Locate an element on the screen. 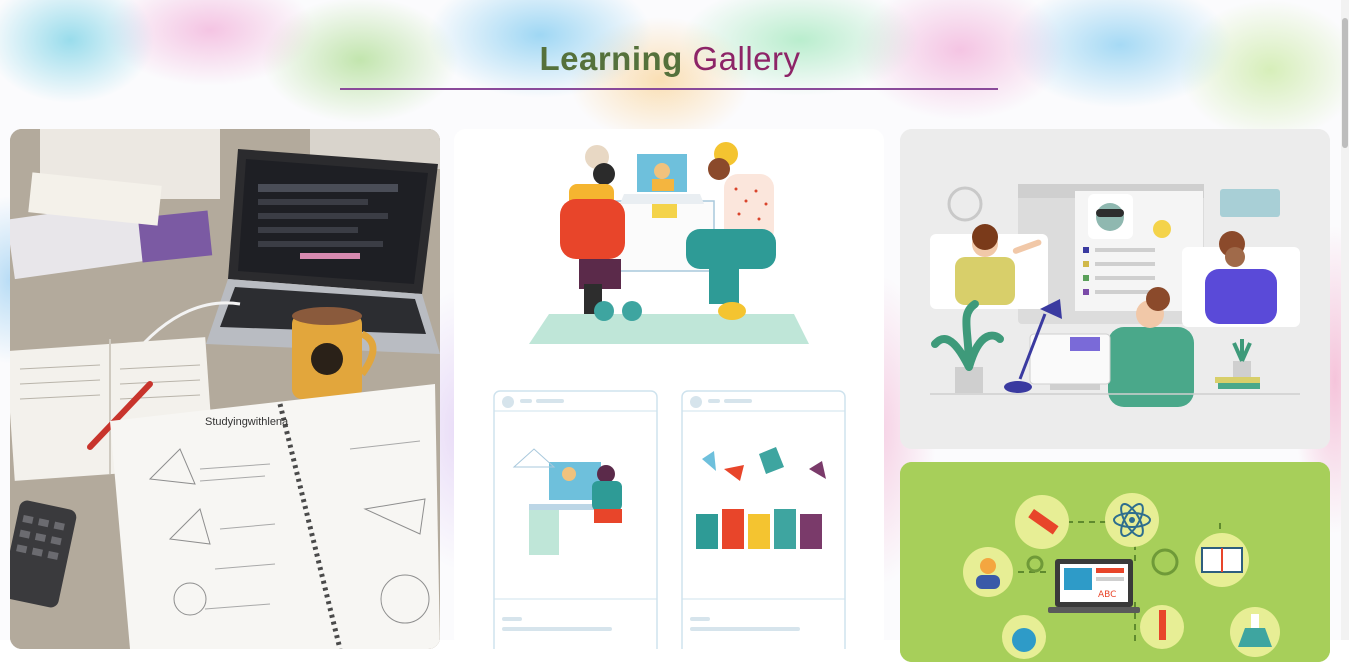 The width and height of the screenshot is (1349, 662). laptop-icon: ABC is located at coordinates (1094, 586).